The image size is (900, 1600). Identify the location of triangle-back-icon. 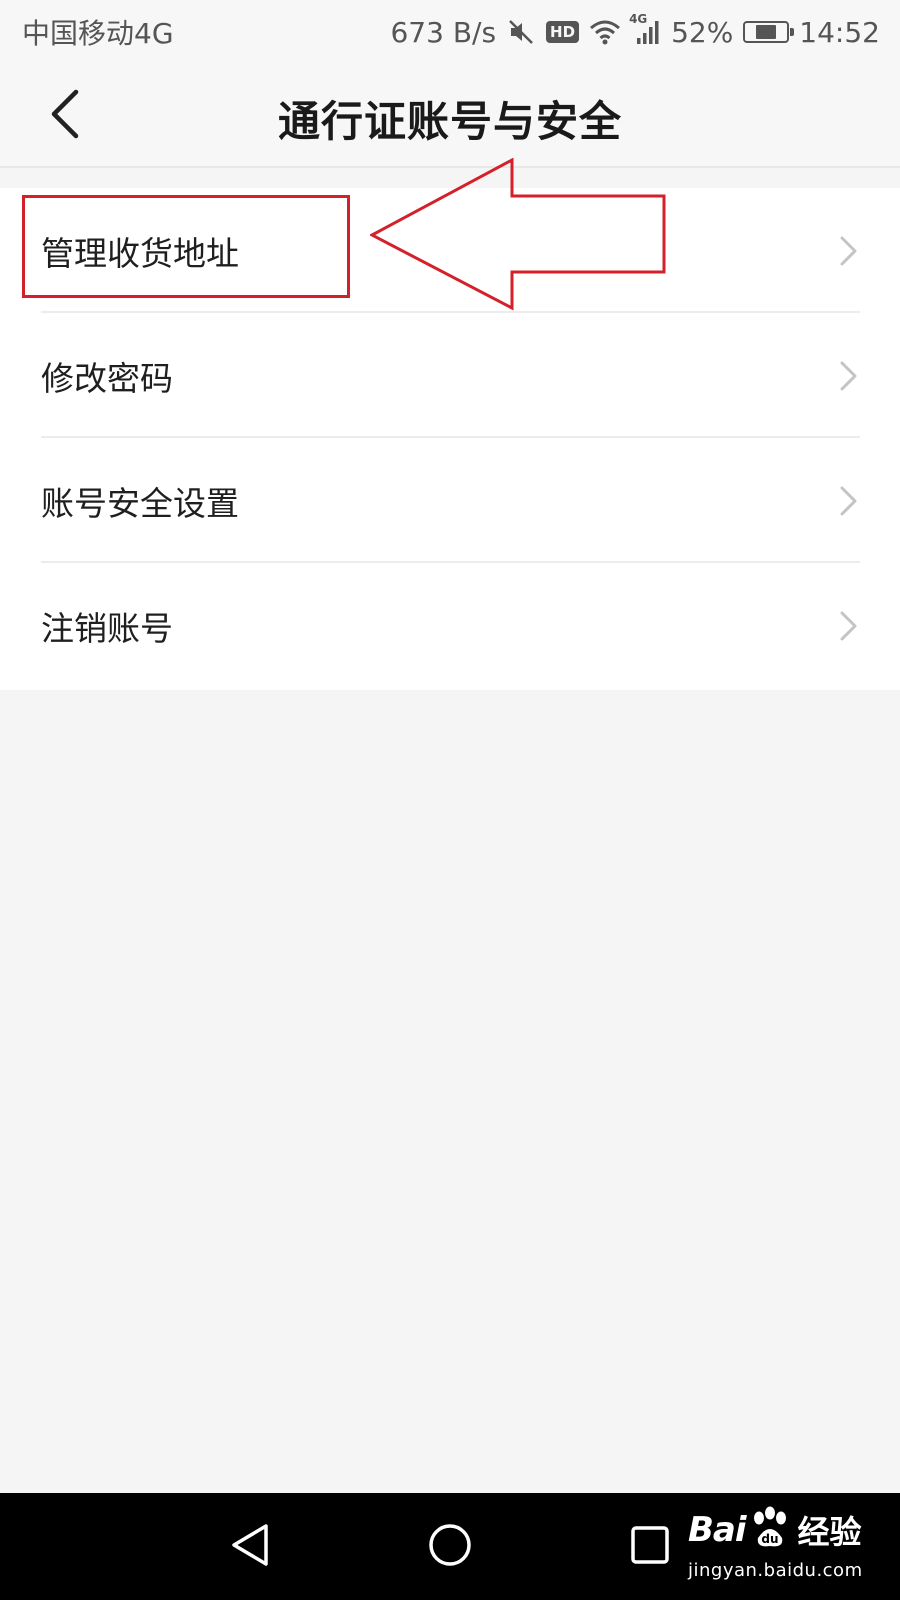
(250, 1547).